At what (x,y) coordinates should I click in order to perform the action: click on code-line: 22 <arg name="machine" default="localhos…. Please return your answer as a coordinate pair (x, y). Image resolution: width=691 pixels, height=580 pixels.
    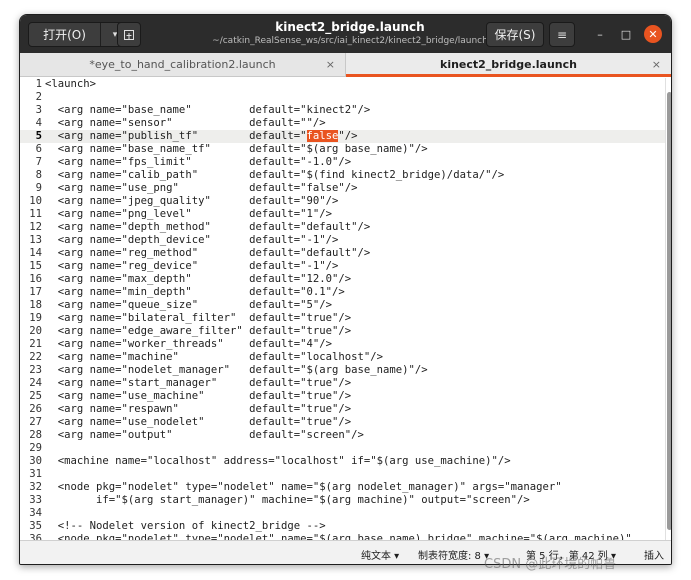
    Looking at the image, I should click on (342, 357).